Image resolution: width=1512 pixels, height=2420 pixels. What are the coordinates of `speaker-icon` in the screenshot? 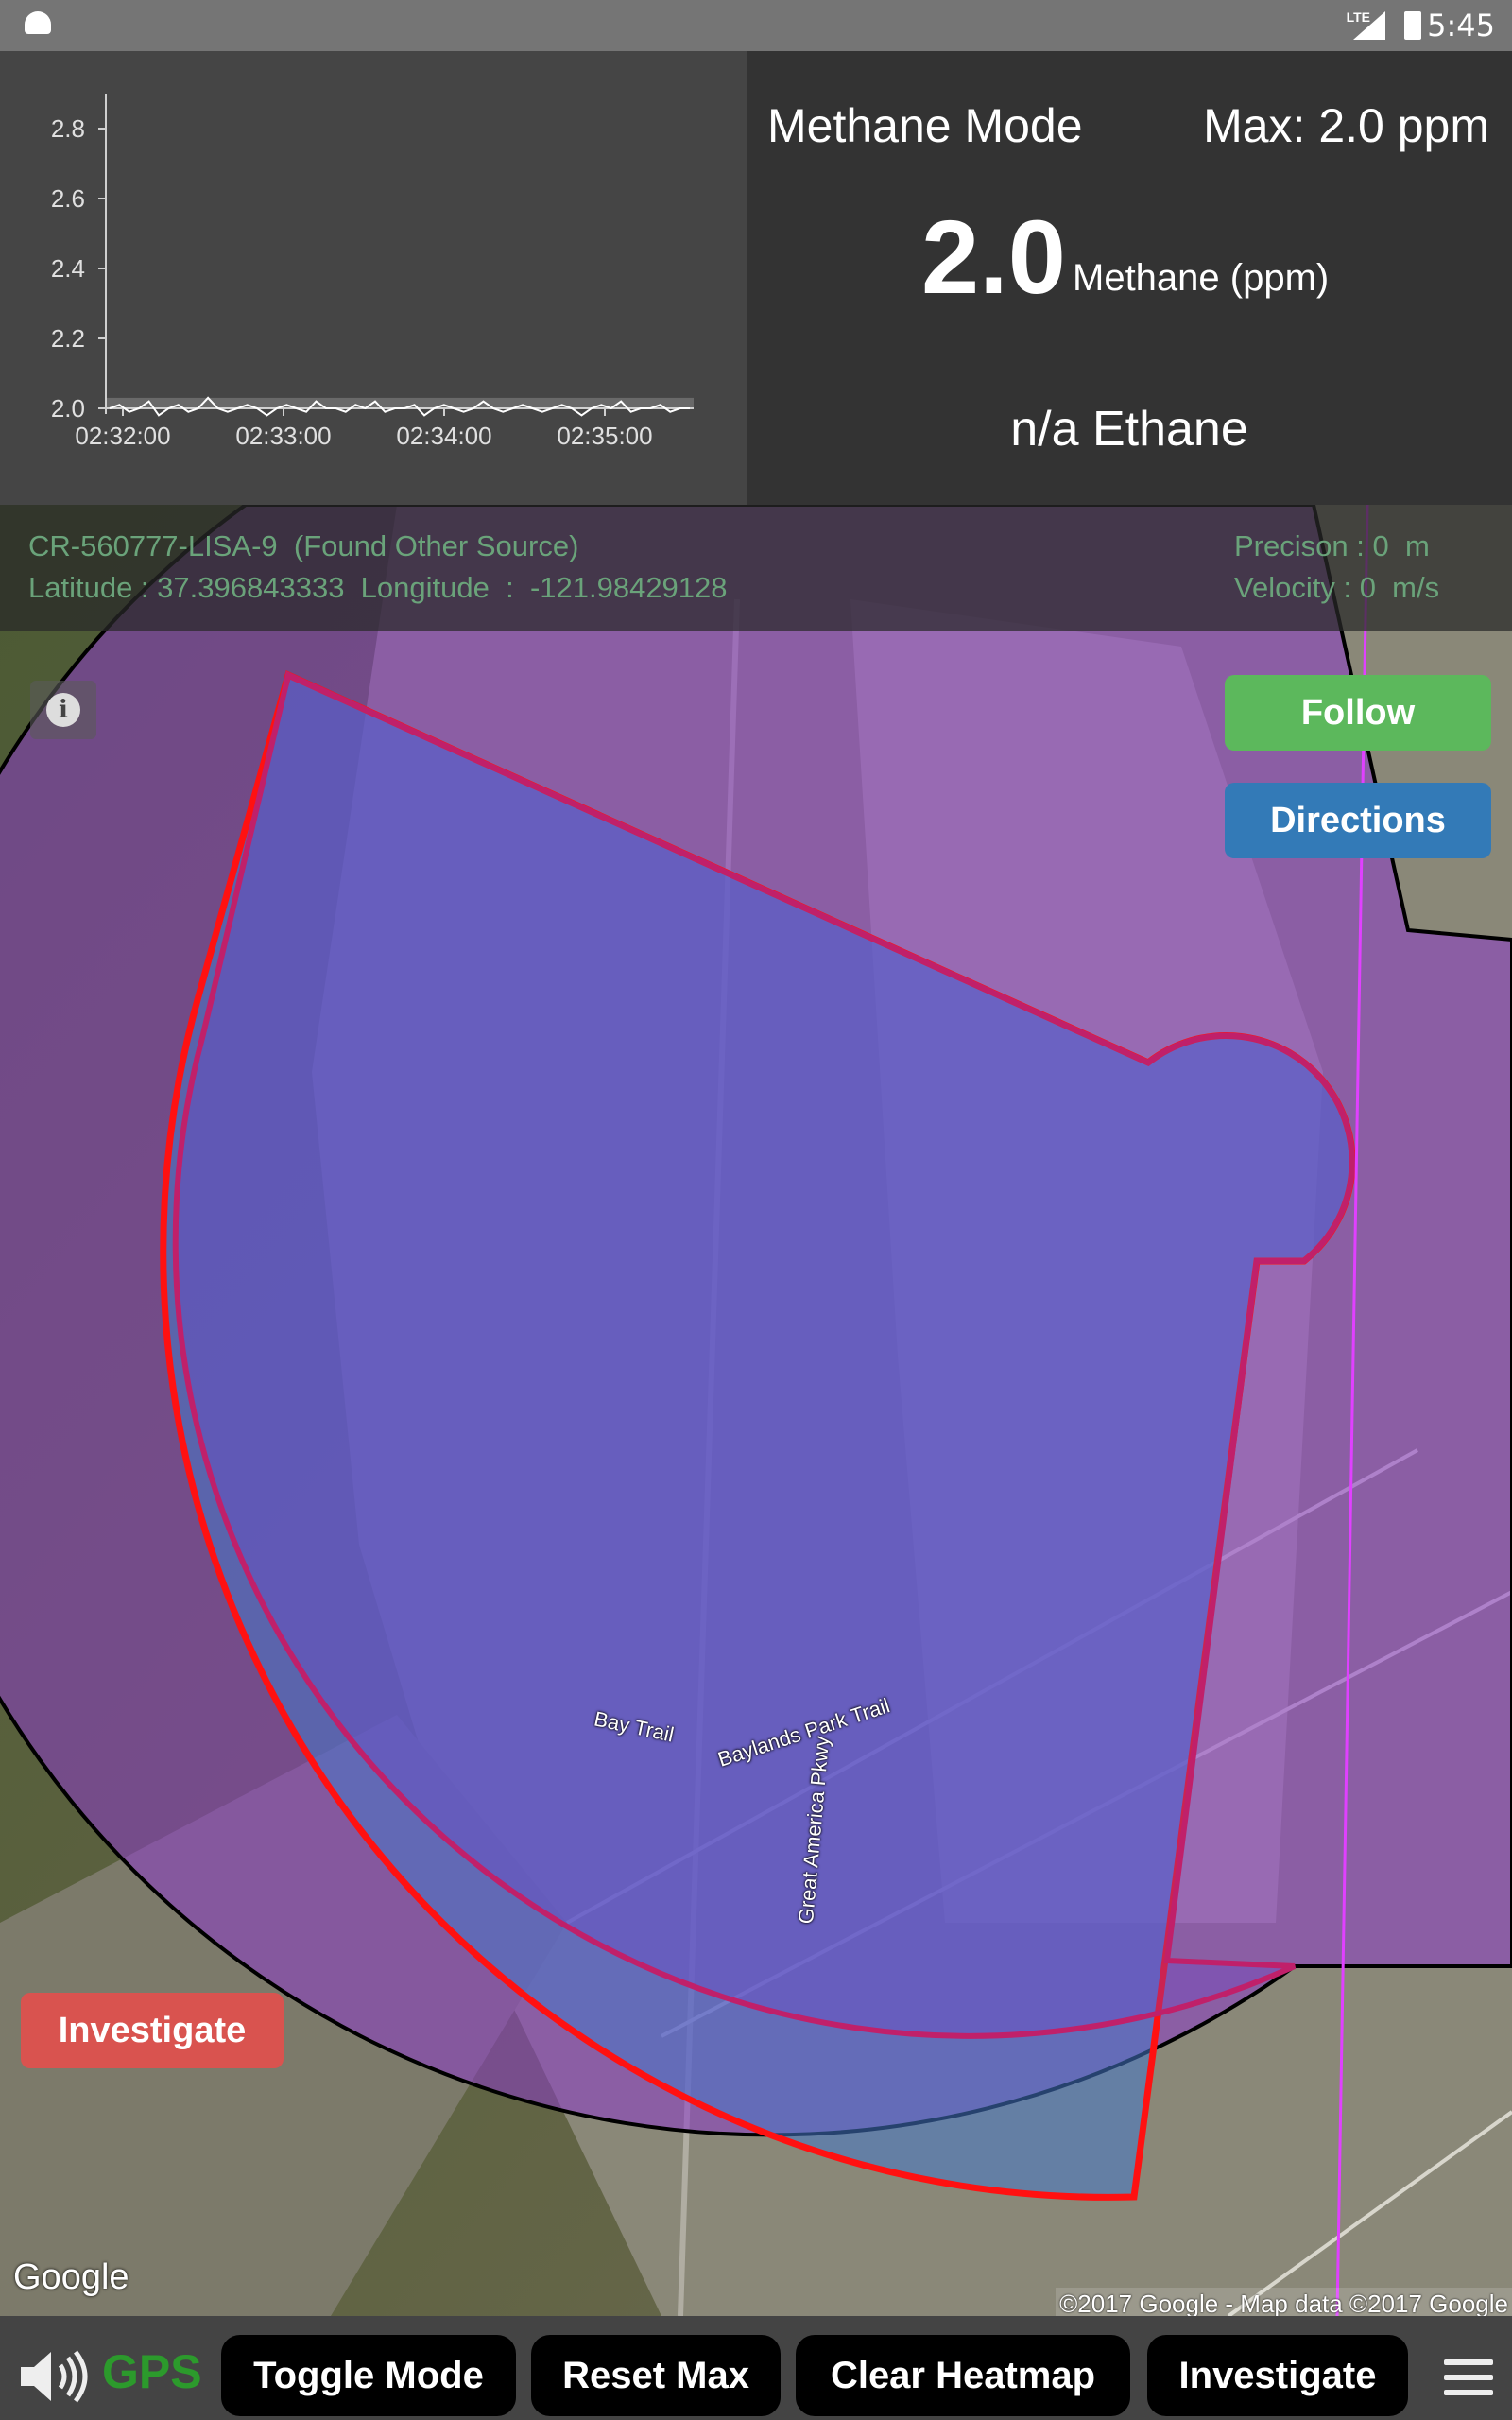 It's located at (55, 2376).